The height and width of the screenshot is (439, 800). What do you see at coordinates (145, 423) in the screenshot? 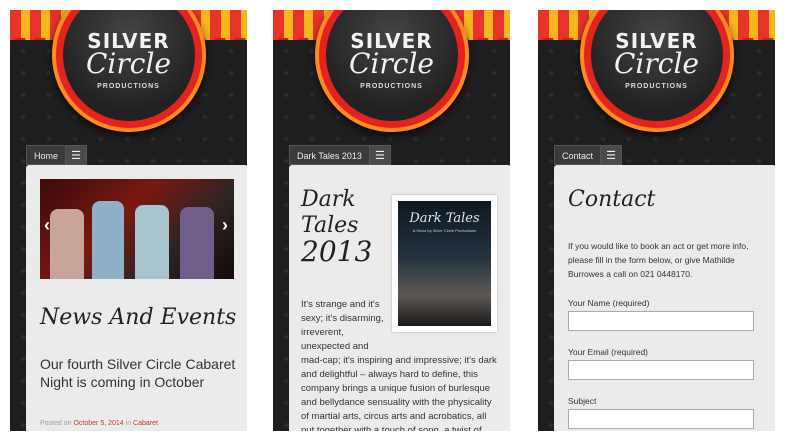
I see `category-link: Cabaret` at bounding box center [145, 423].